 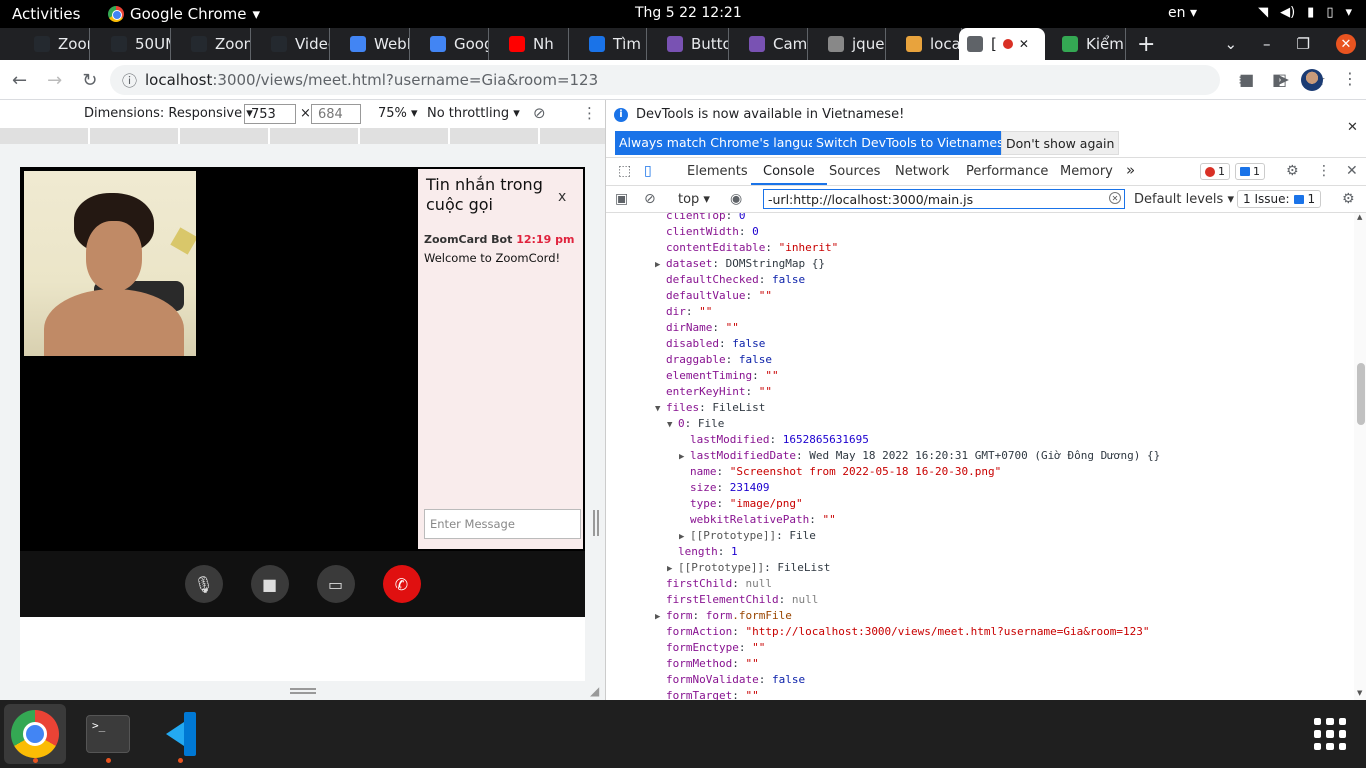 I want to click on tab-search-icon: ⌄, so click(x=1230, y=44).